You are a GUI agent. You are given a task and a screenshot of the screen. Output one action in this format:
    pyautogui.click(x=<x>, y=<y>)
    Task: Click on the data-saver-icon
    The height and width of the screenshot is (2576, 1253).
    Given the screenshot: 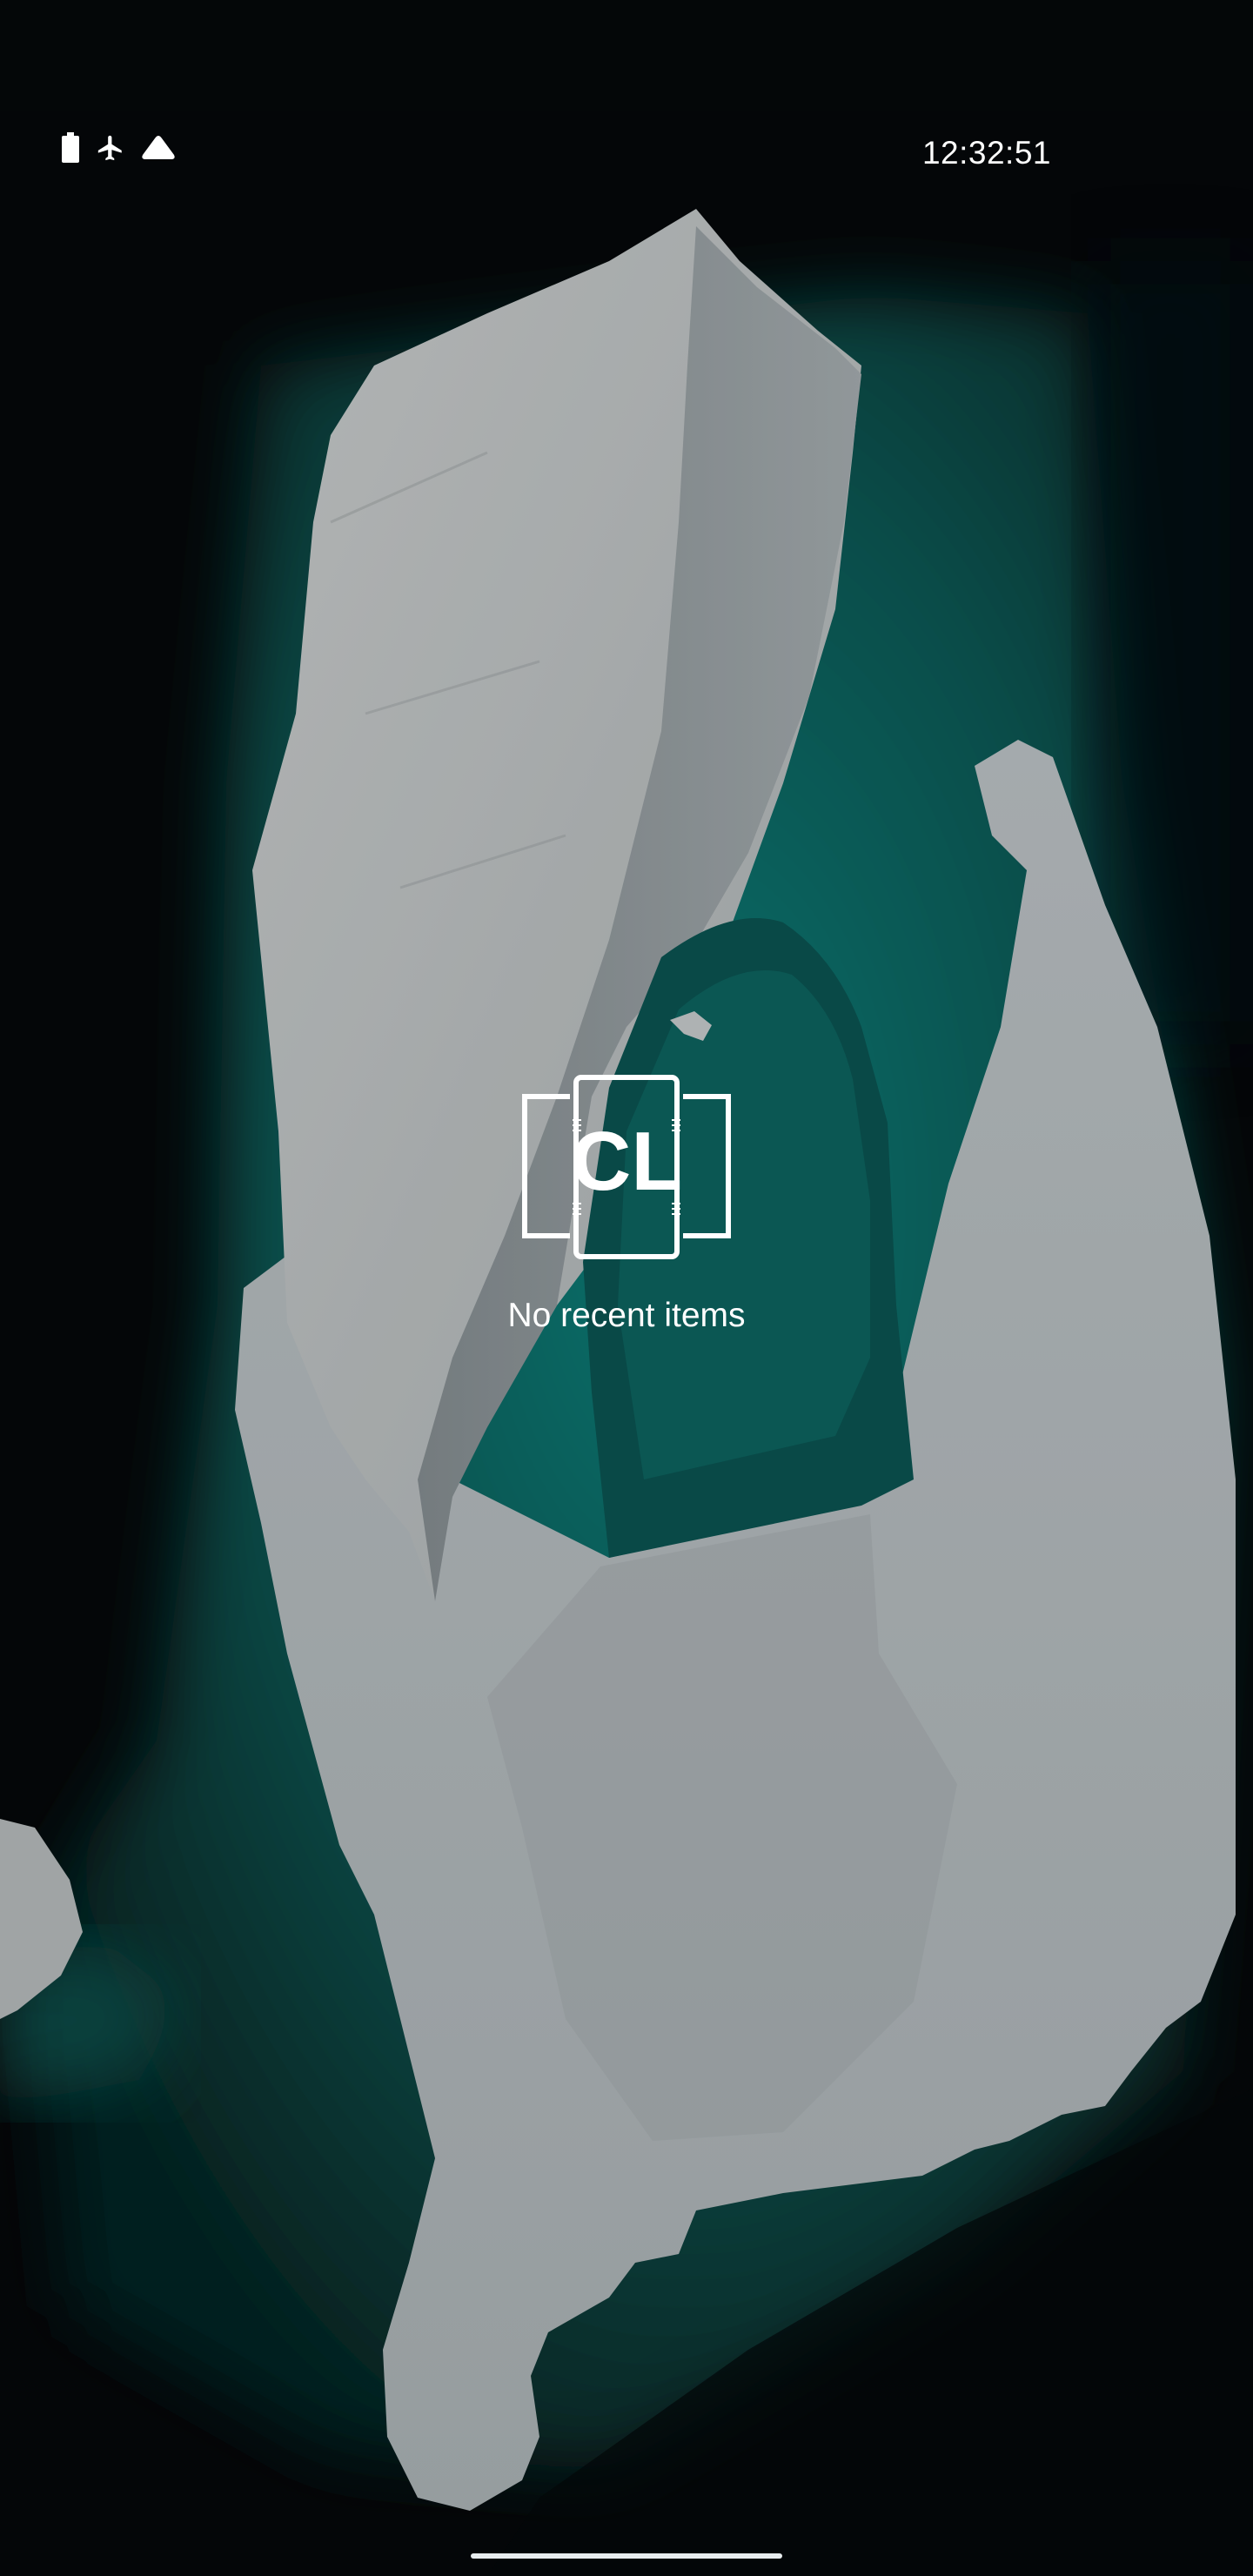 What is the action you would take?
    pyautogui.click(x=158, y=148)
    